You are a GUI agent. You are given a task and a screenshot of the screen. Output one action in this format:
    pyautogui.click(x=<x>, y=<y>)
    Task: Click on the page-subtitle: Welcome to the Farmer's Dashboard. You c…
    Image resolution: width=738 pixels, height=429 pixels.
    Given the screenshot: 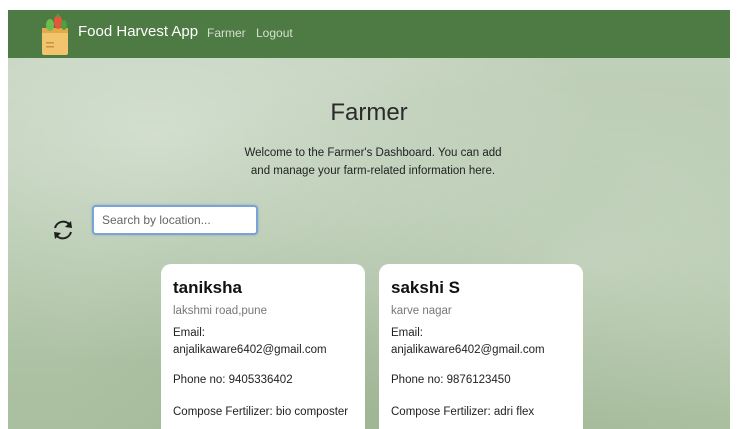 What is the action you would take?
    pyautogui.click(x=373, y=162)
    